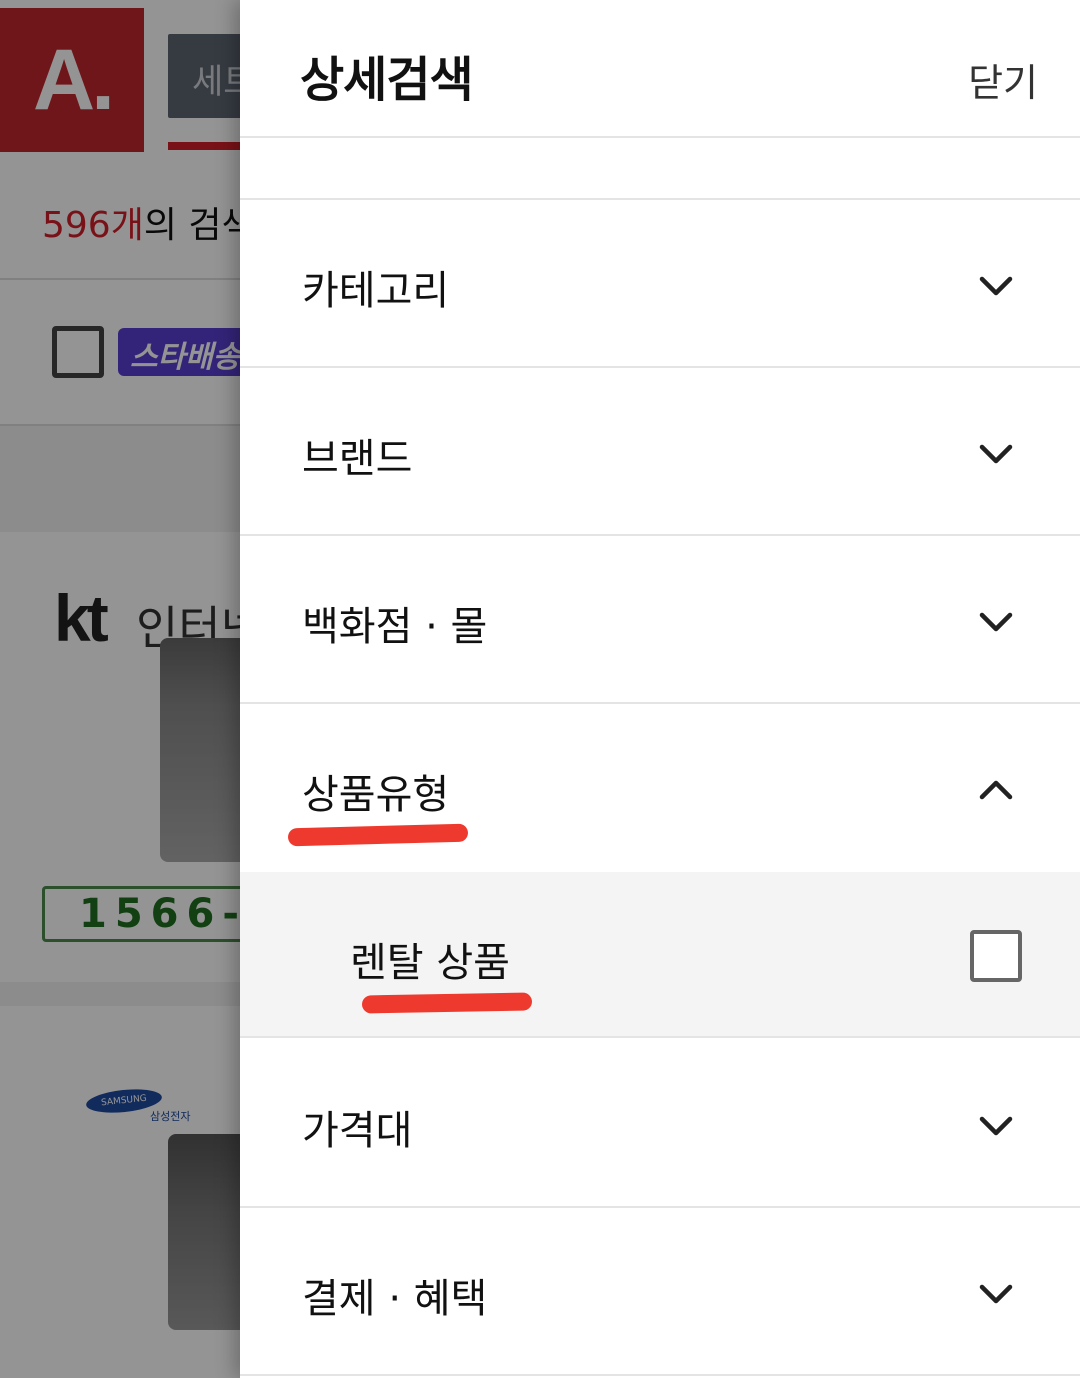  I want to click on section-label: 브랜드, so click(357, 459).